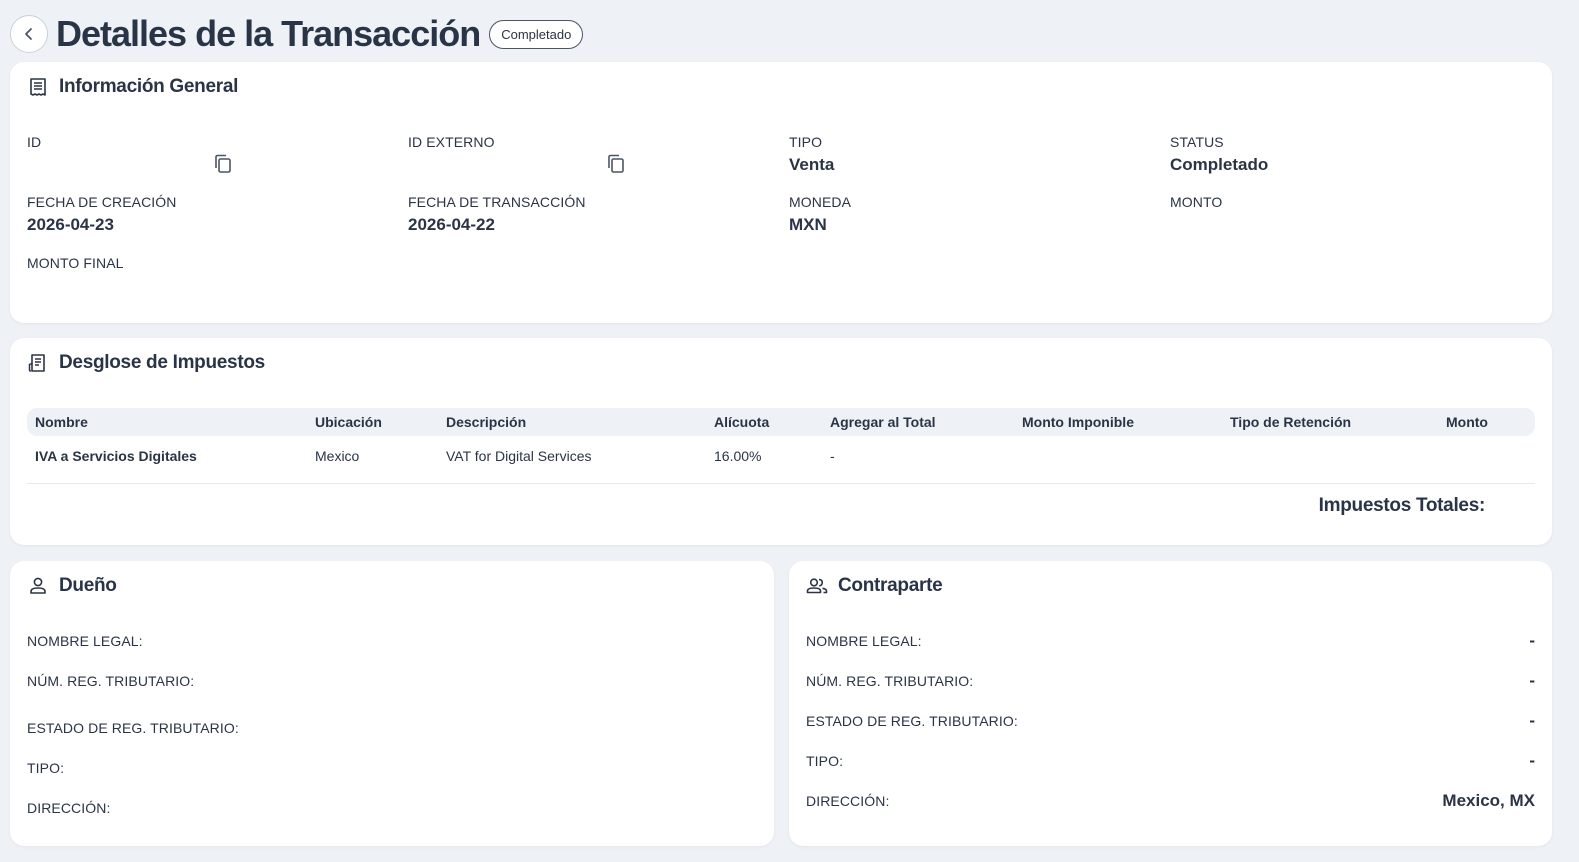  I want to click on field-label: MONTO FINAL, so click(75, 263).